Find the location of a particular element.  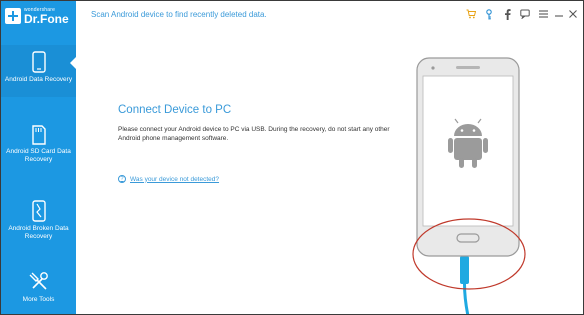

tools-icon is located at coordinates (38, 281).